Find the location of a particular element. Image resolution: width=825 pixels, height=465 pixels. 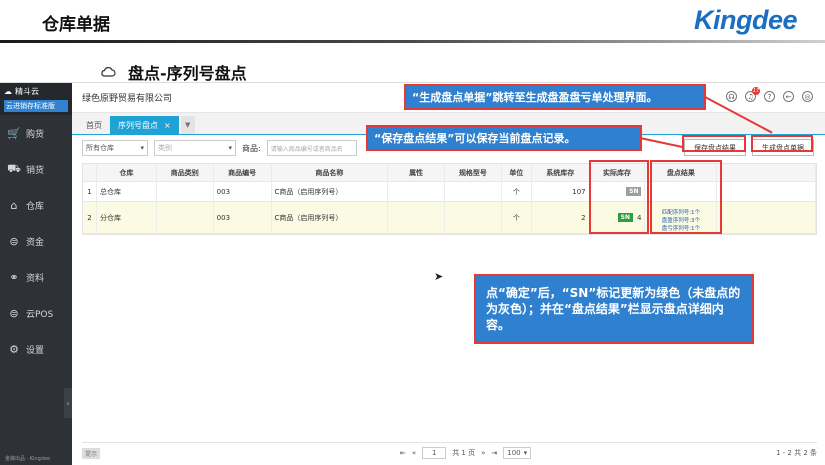

system-stock-cell: 107 is located at coordinates (561, 191).